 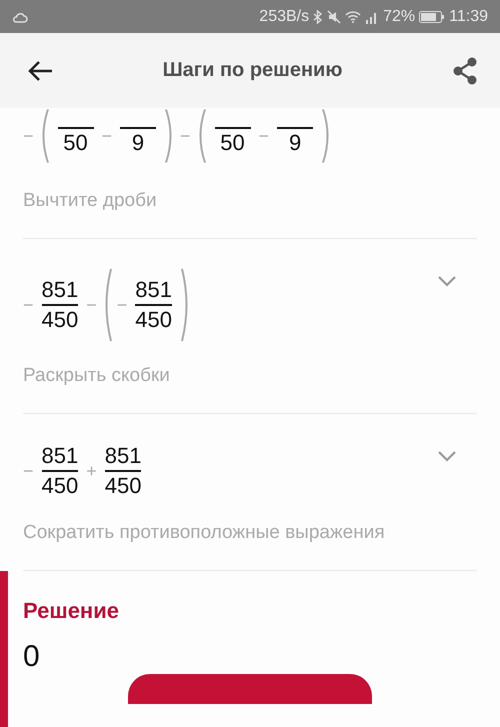 What do you see at coordinates (465, 70) in the screenshot?
I see `share-icon` at bounding box center [465, 70].